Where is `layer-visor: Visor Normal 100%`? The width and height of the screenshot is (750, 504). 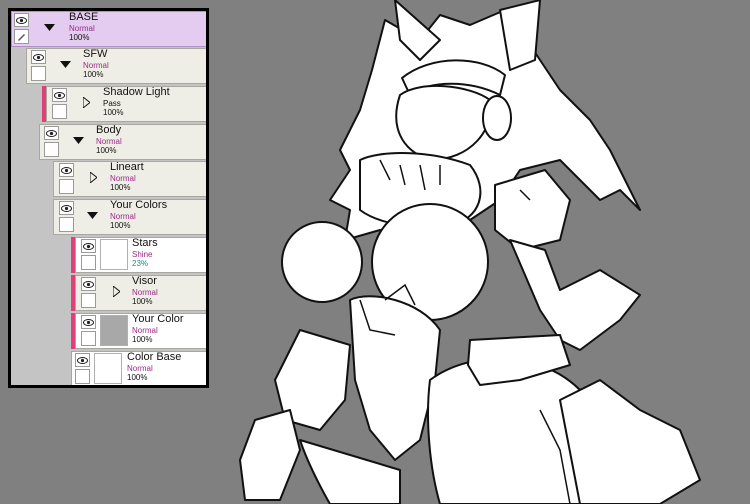
layer-visor: Visor Normal 100% is located at coordinates (108, 293).